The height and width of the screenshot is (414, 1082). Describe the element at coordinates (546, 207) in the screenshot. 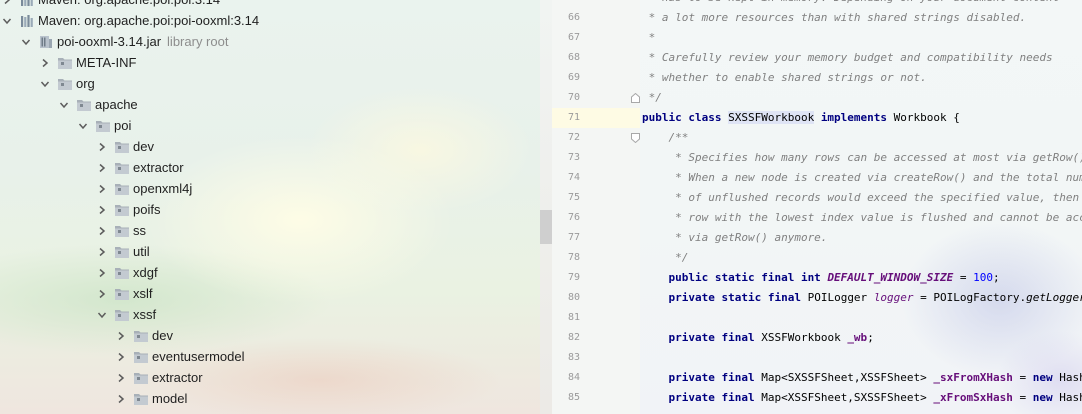

I see `panel-splitter` at that location.